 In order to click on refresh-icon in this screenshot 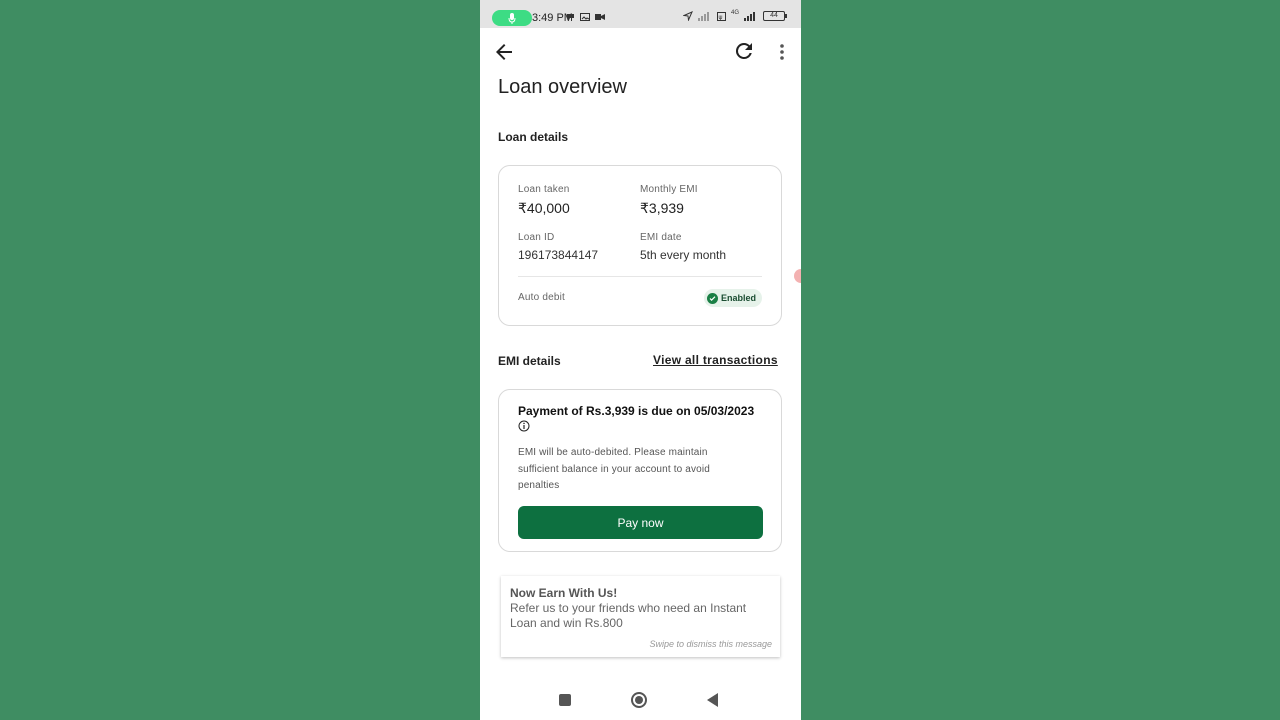, I will do `click(743, 50)`.